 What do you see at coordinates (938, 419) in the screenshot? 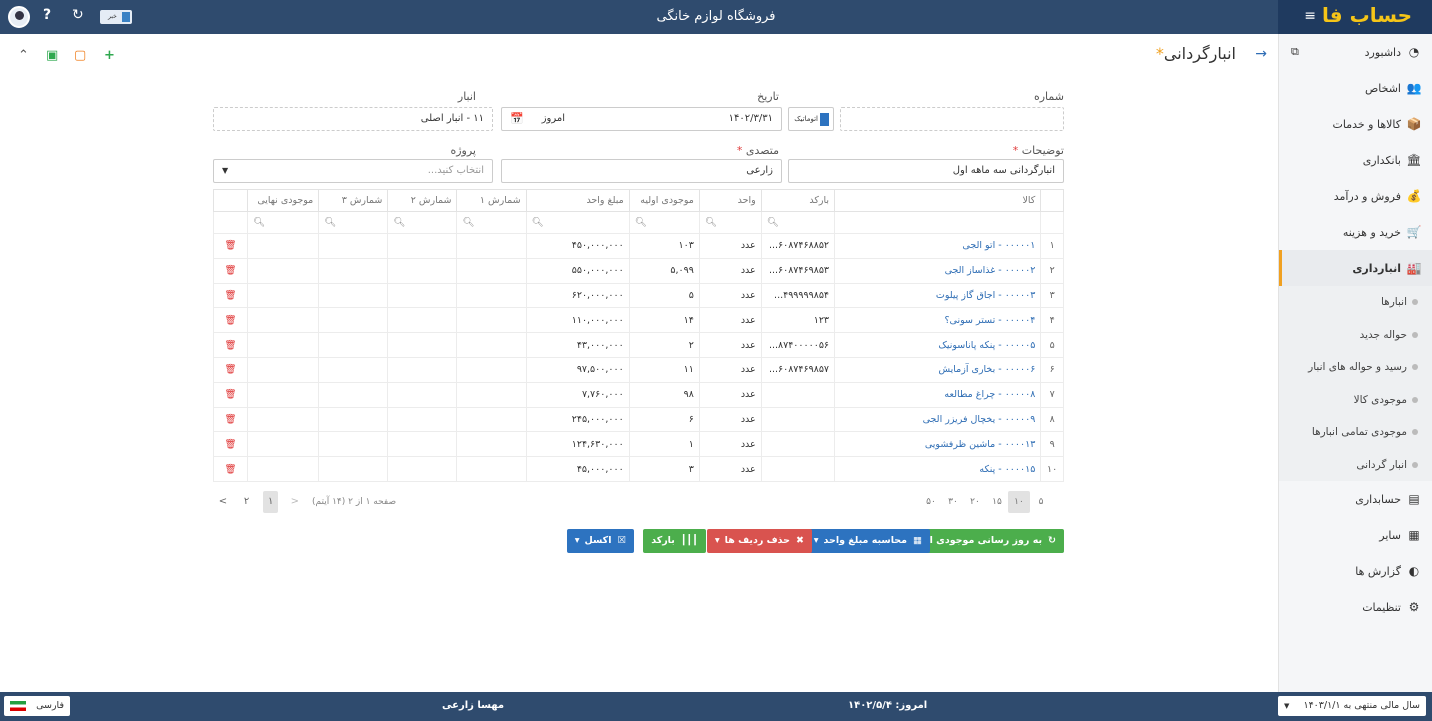
I see `item-link: ۰۰۰۰۰۹ - یخچال فریزر الجی` at bounding box center [938, 419].